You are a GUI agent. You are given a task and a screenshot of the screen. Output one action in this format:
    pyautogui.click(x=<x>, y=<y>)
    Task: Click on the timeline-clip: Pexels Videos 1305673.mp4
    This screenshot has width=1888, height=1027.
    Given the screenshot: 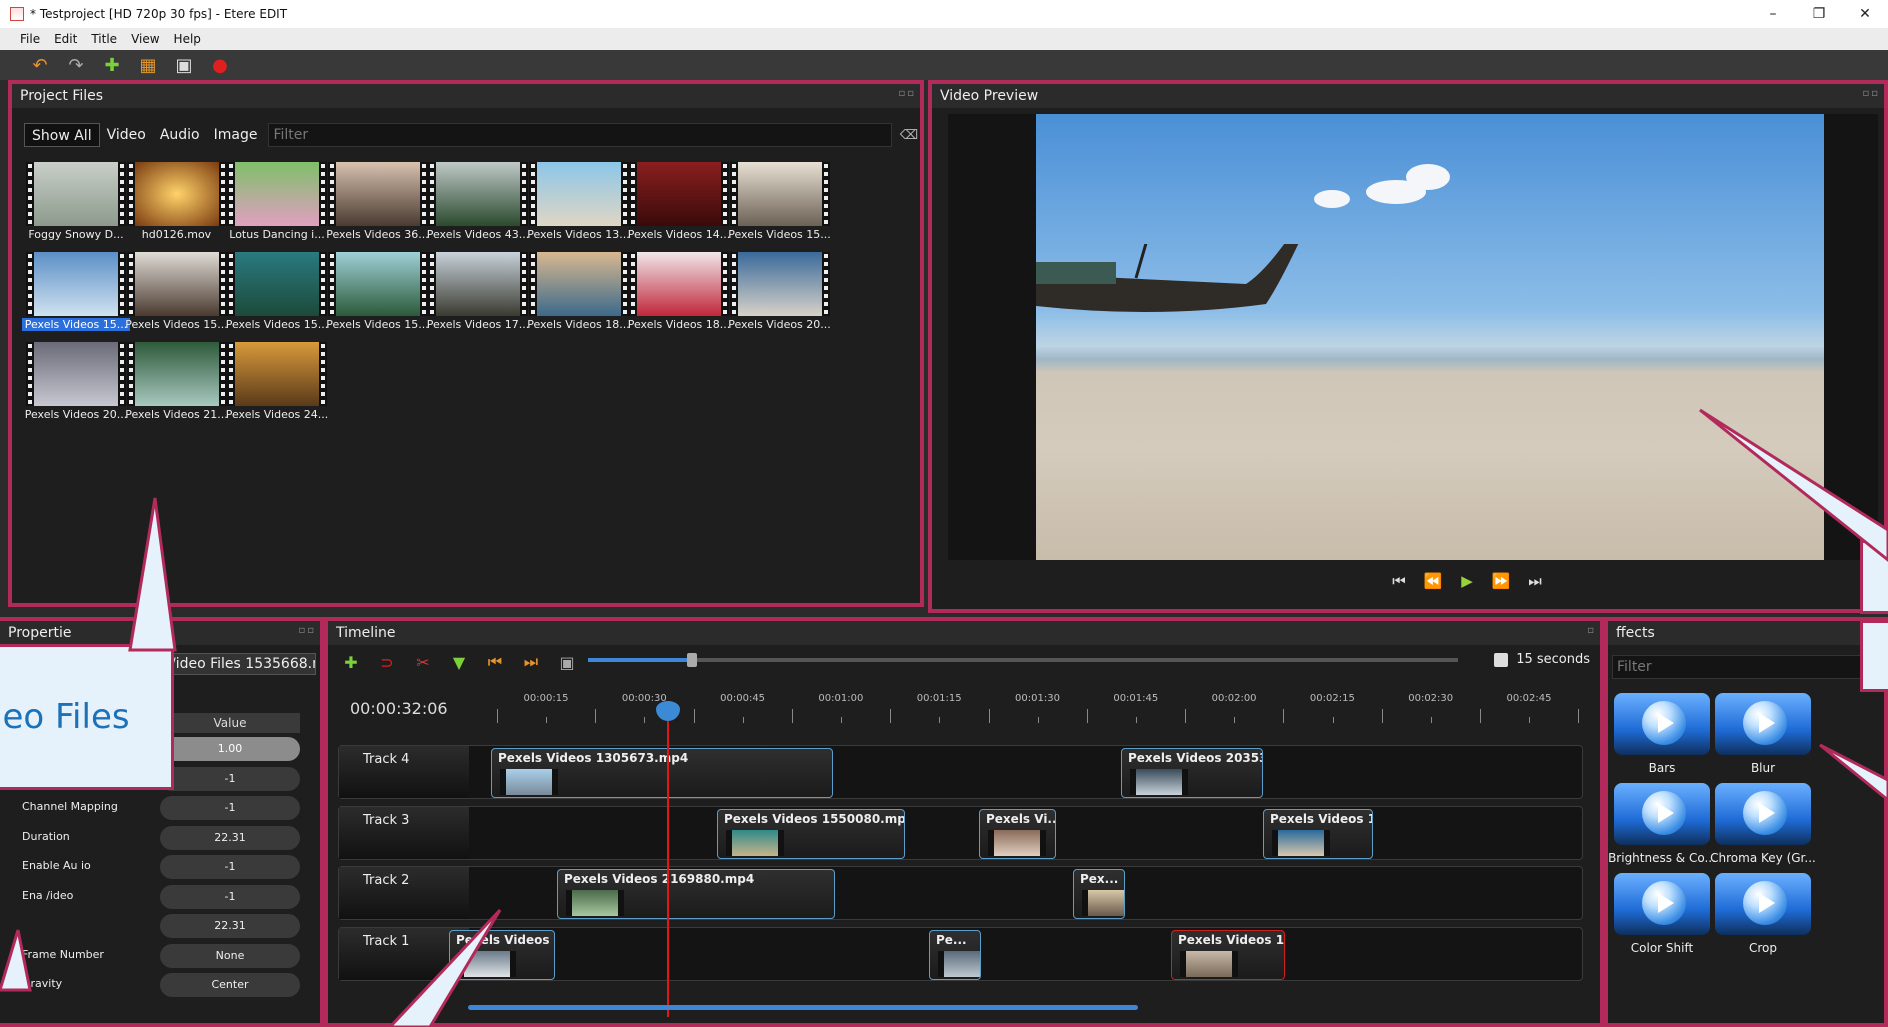 What is the action you would take?
    pyautogui.click(x=662, y=773)
    